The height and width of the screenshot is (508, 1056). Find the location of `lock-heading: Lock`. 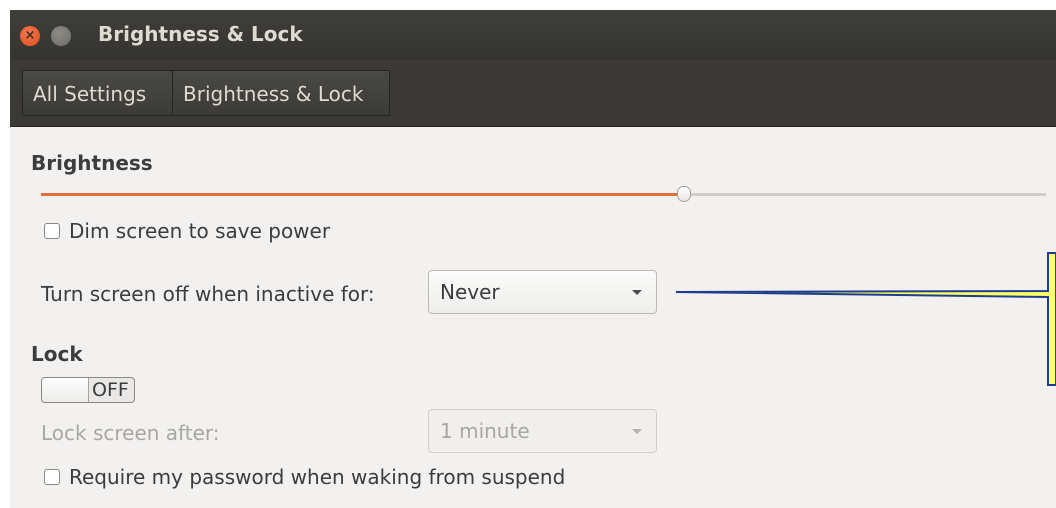

lock-heading: Lock is located at coordinates (57, 354).